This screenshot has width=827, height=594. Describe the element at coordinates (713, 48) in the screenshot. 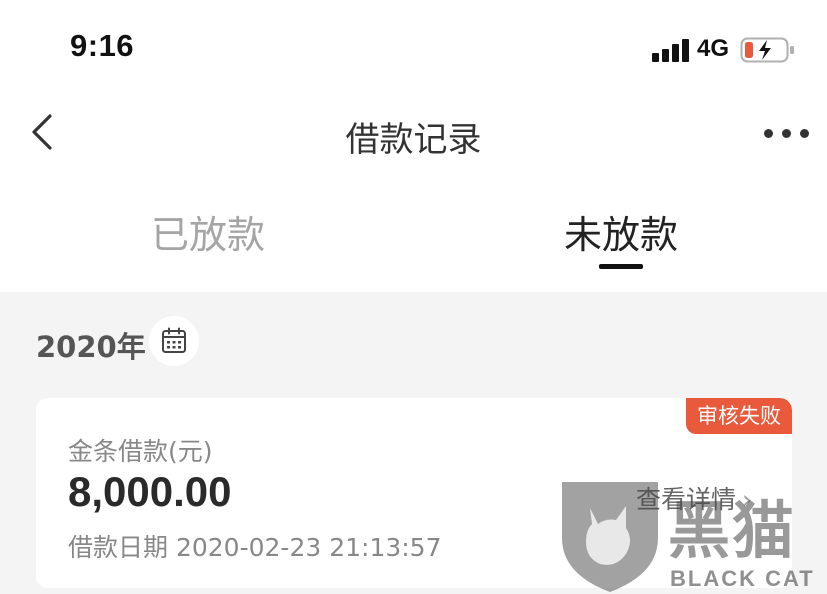

I see `network-type: 4G` at that location.